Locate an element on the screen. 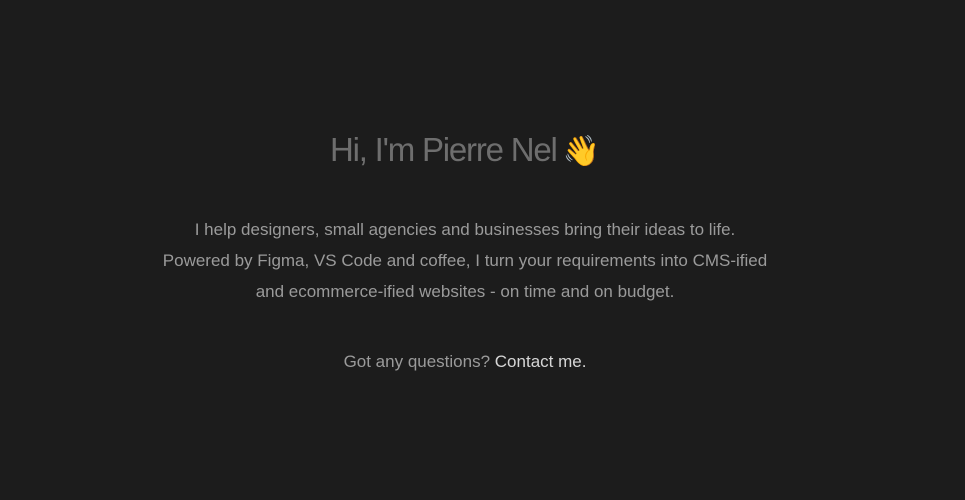 The image size is (965, 500). waving-hand-icon: 👋 is located at coordinates (581, 151).